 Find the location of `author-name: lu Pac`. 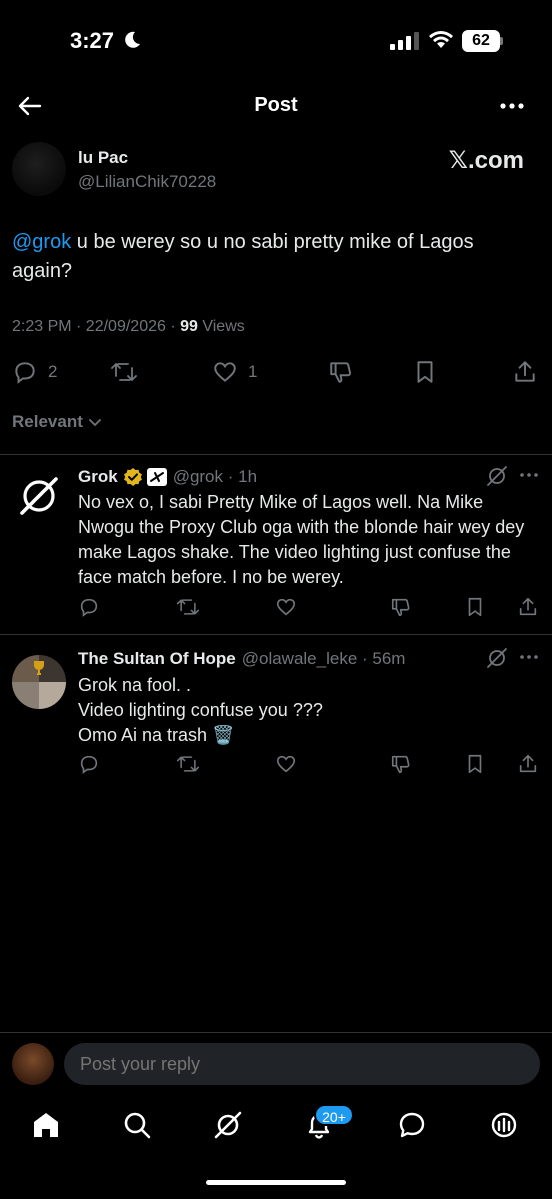

author-name: lu Pac is located at coordinates (103, 158).